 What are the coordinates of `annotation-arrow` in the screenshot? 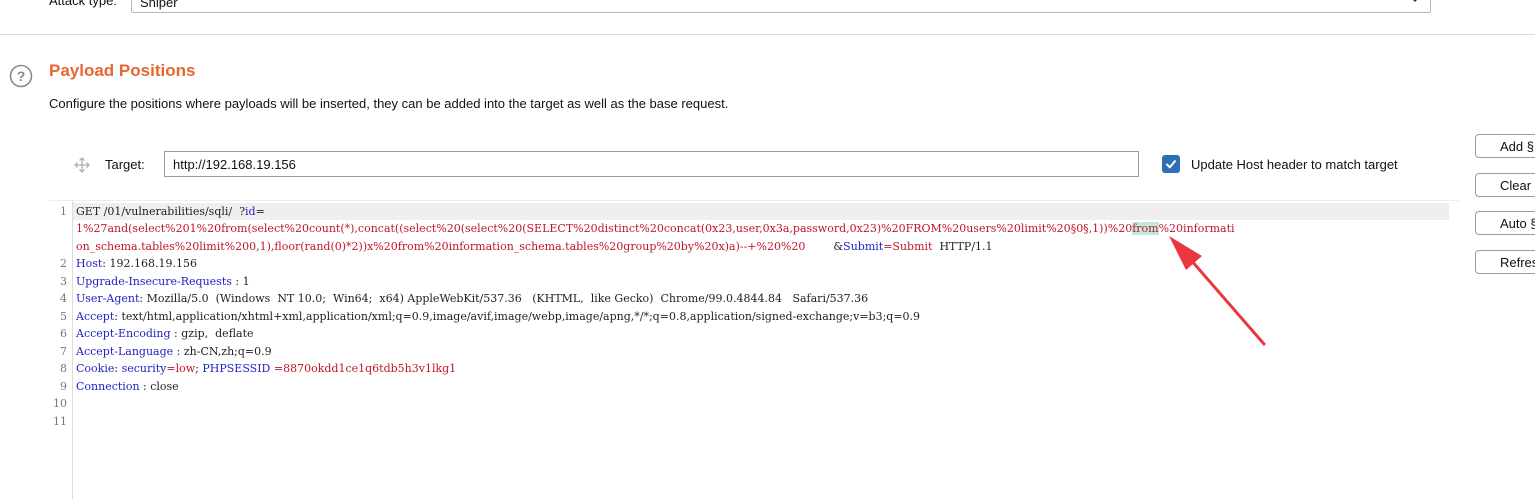 It's located at (1217, 291).